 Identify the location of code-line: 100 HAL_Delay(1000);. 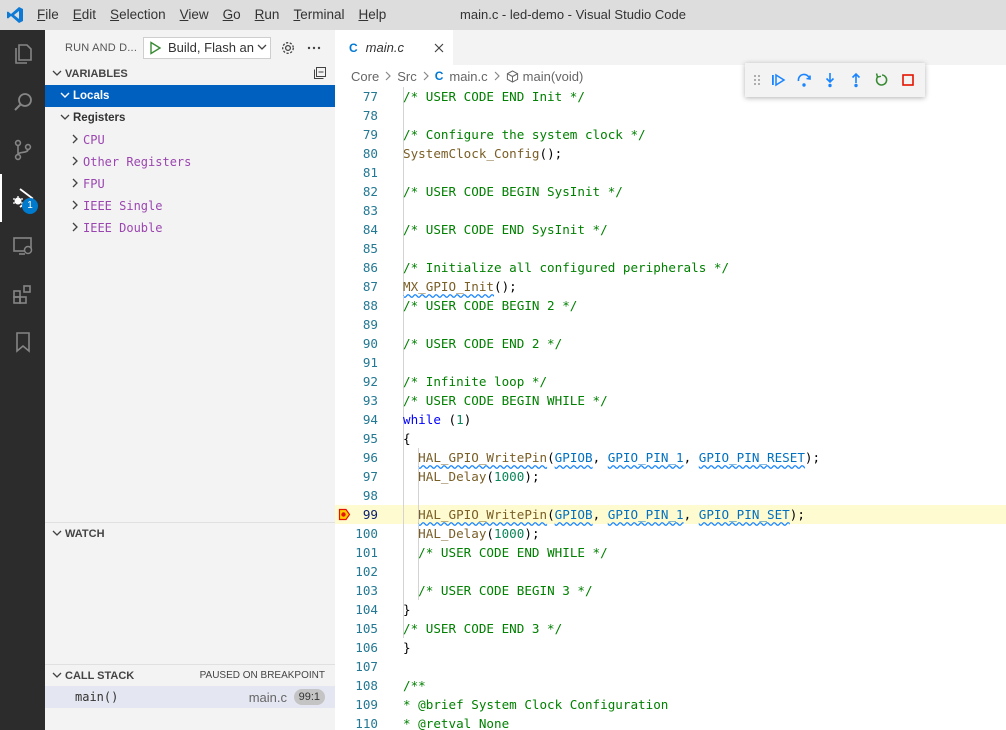
(670, 533).